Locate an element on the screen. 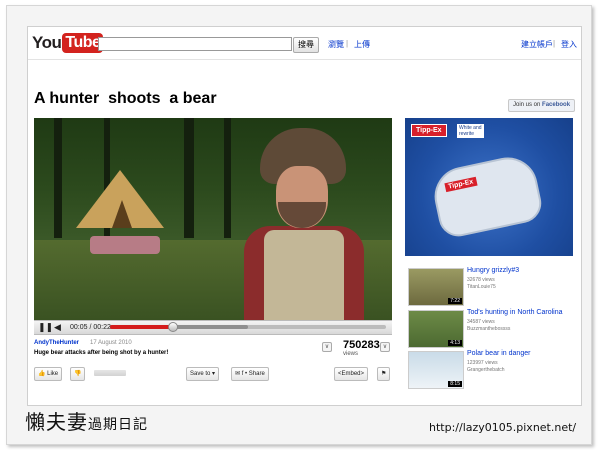 Image resolution: width=600 pixels, height=450 pixels. header: You Tube 搜尋 瀏覽 | 上傳 建立帳戶 | 登入 is located at coordinates (304, 43).